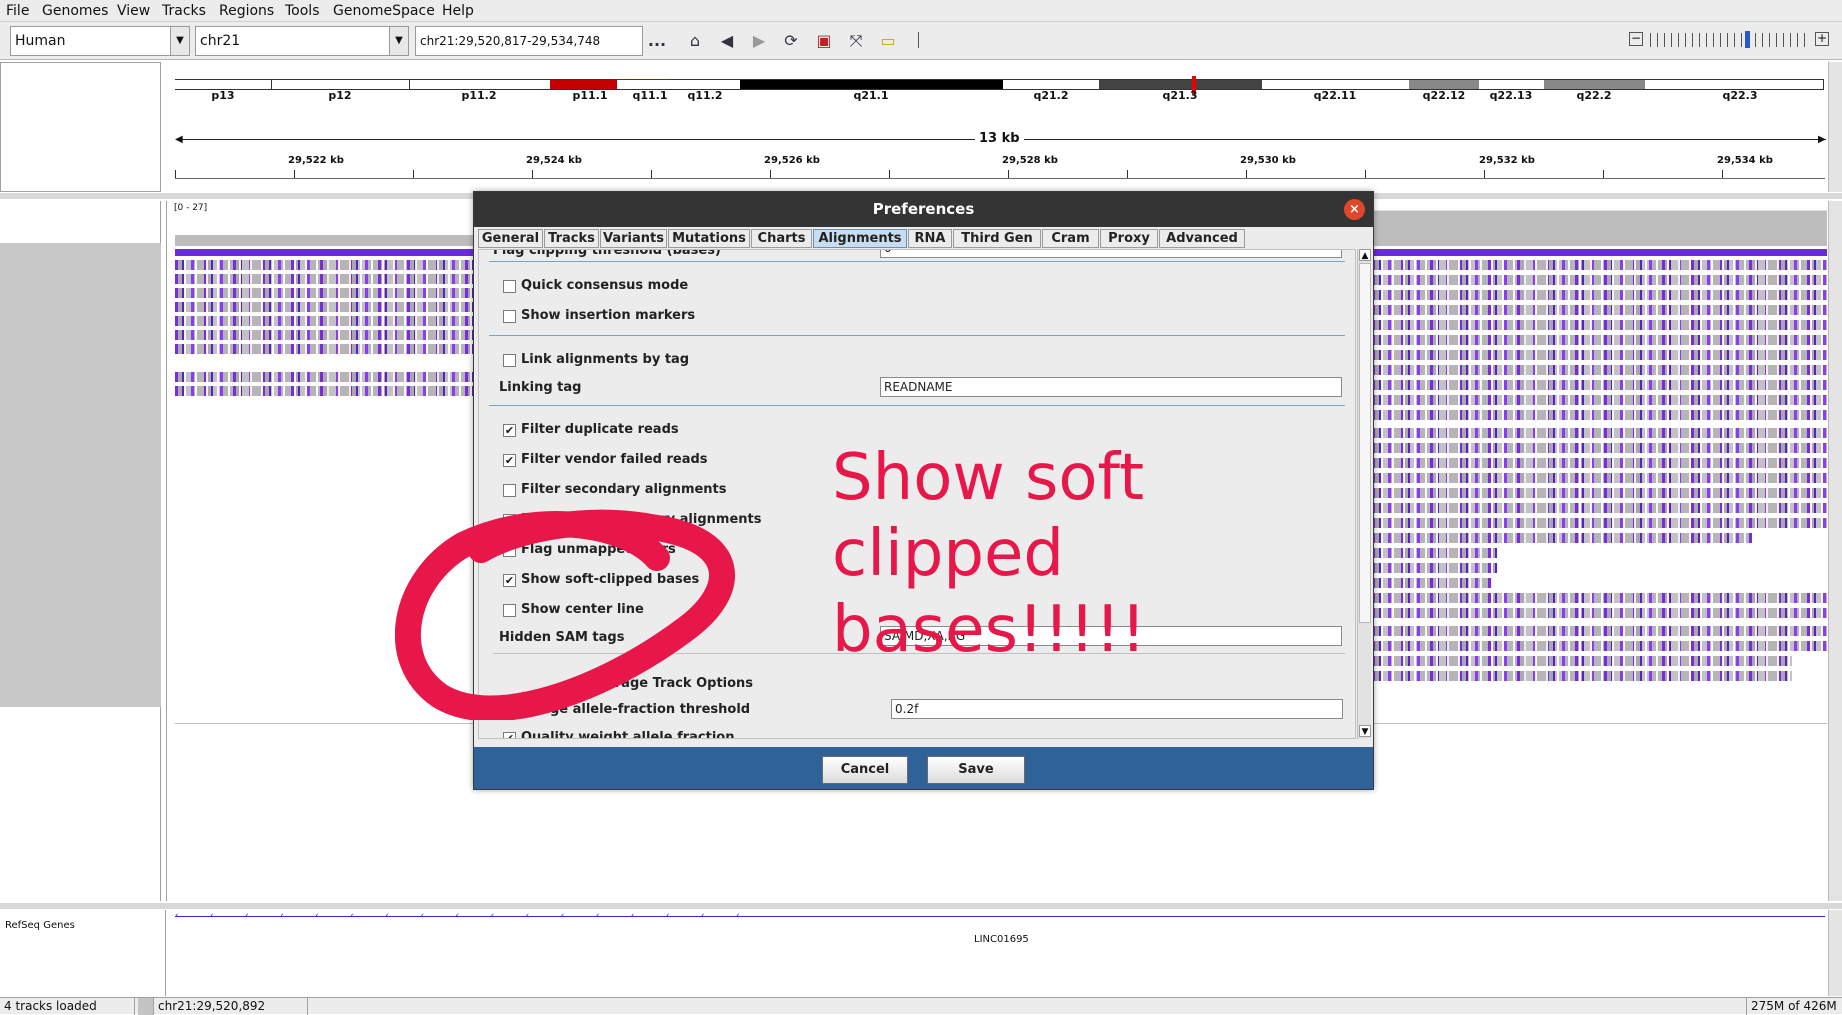  Describe the element at coordinates (325, 252) in the screenshot. I see `alignment-strip-left` at that location.